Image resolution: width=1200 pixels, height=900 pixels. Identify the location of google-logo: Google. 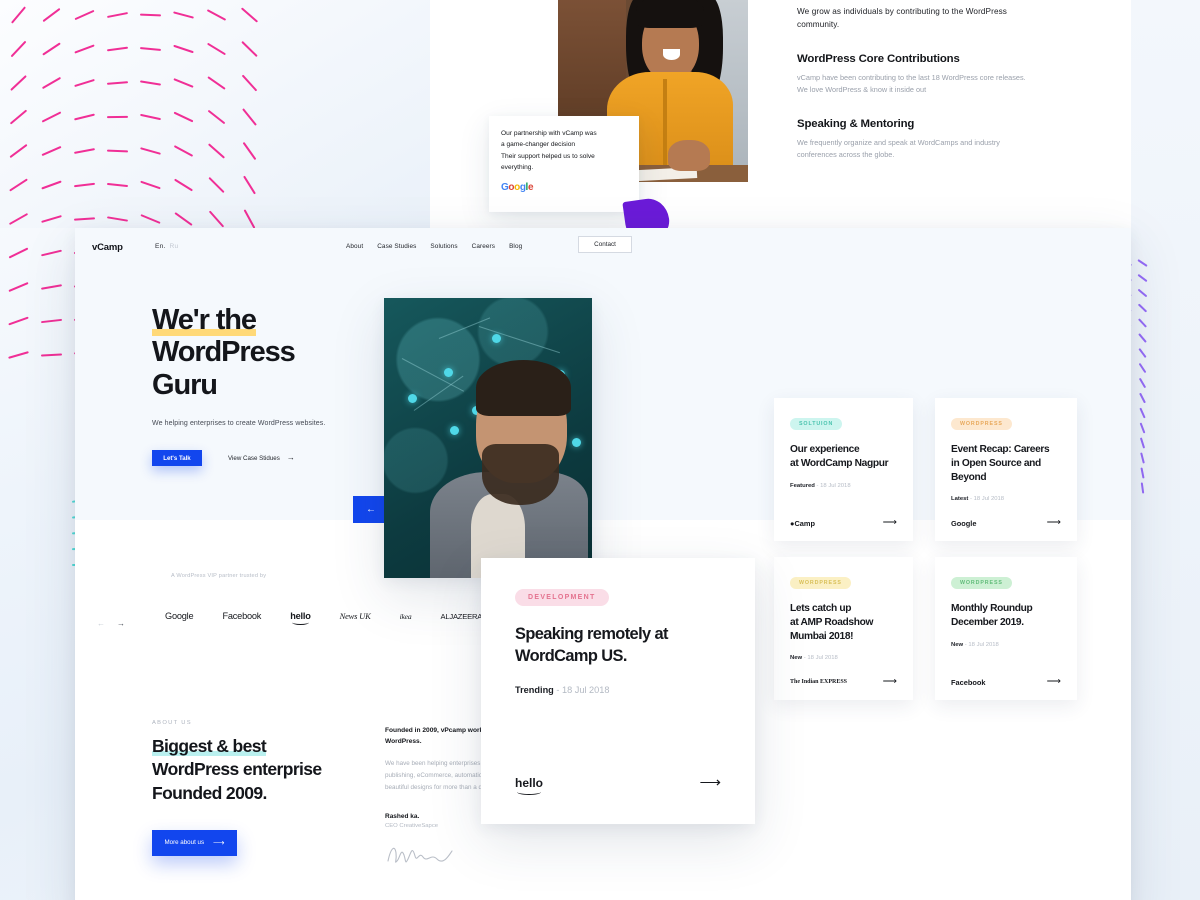
(517, 188).